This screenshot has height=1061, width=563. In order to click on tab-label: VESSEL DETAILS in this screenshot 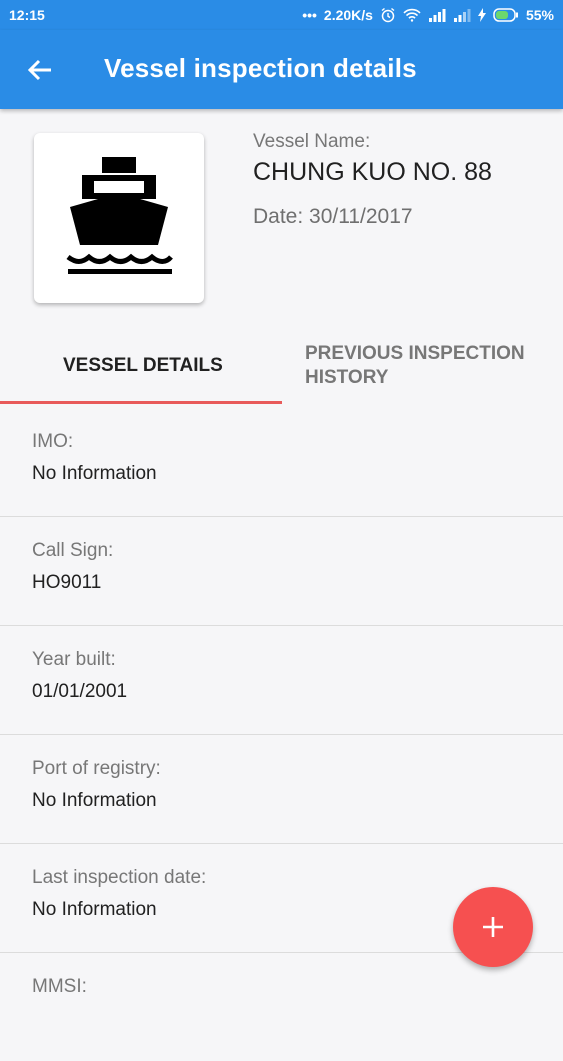, I will do `click(143, 365)`.